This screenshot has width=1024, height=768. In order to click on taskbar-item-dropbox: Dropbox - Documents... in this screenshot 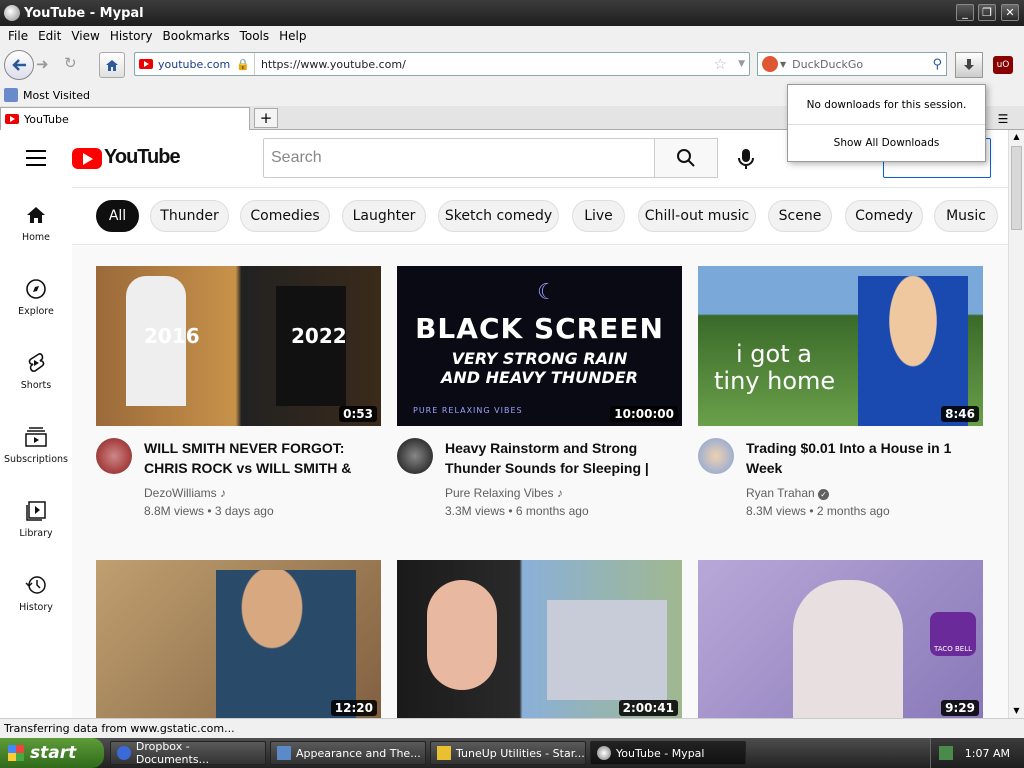, I will do `click(188, 753)`.